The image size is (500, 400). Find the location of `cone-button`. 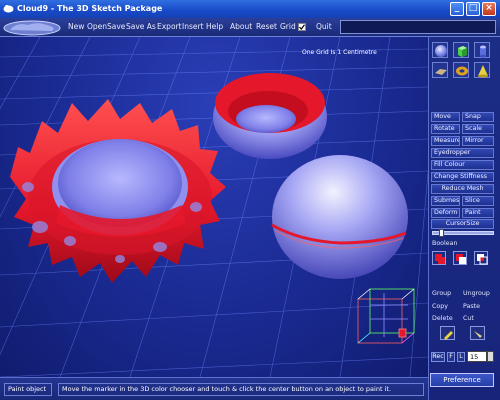

cone-button is located at coordinates (482, 70).